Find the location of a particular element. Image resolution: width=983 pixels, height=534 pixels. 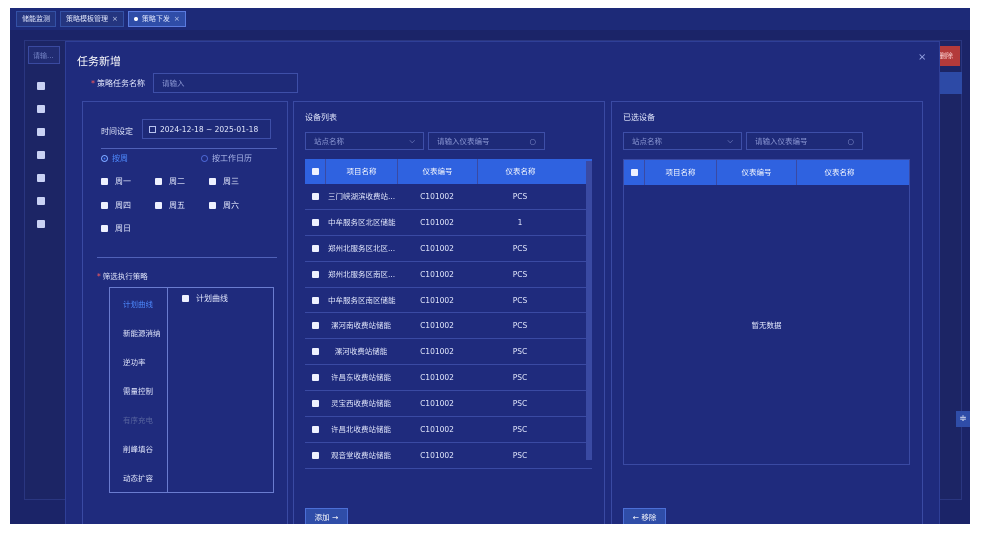

table-scrollbar is located at coordinates (589, 310).